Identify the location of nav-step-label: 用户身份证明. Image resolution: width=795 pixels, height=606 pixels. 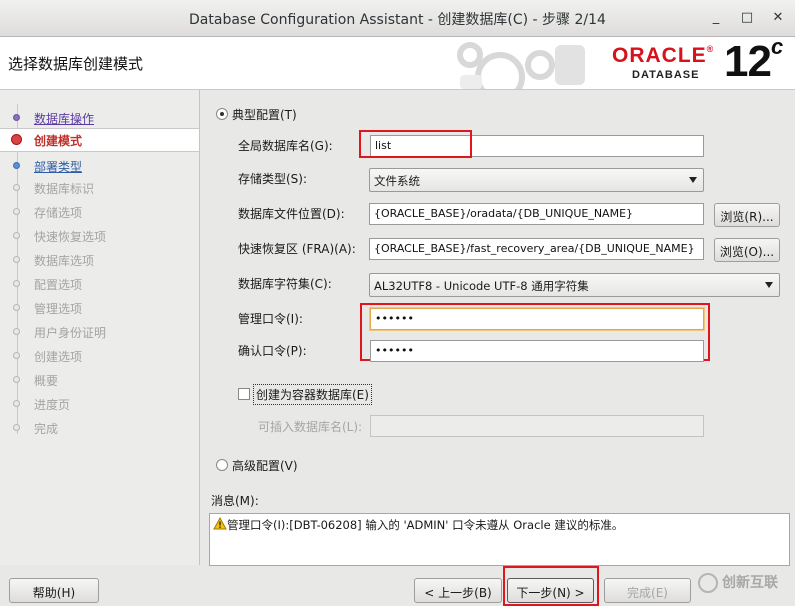
(70, 333).